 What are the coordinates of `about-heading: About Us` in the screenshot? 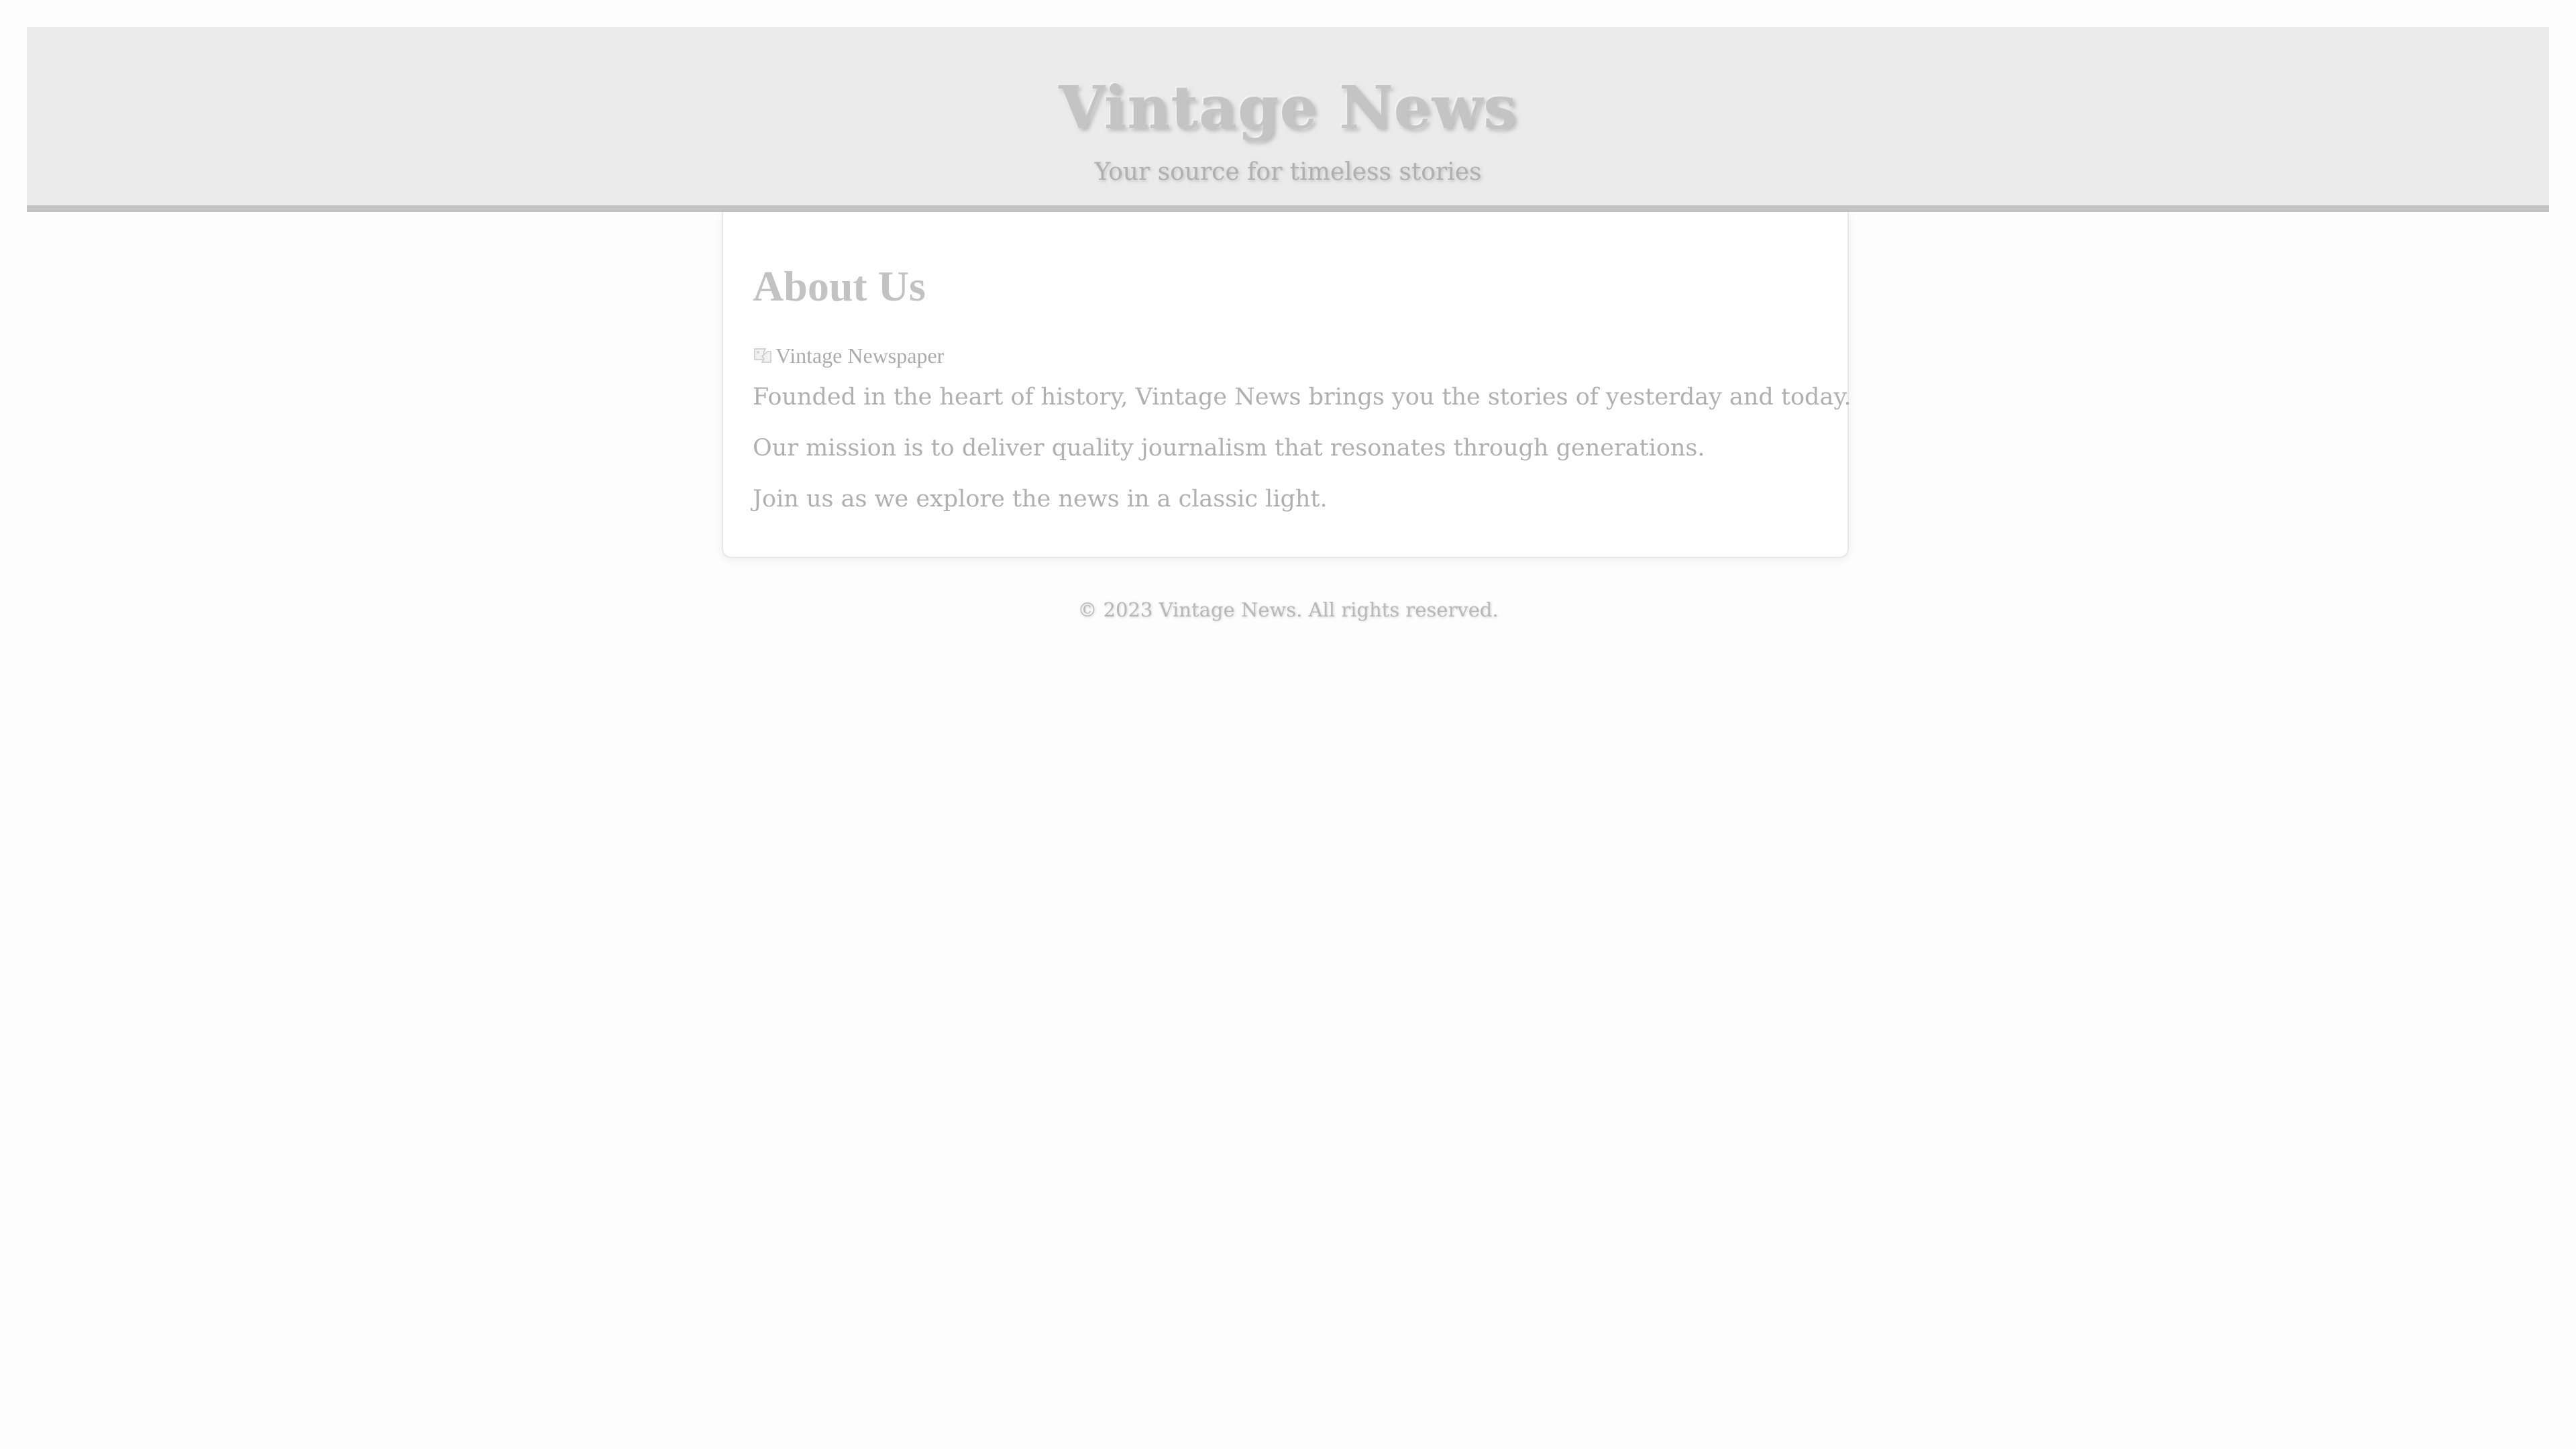 It's located at (839, 286).